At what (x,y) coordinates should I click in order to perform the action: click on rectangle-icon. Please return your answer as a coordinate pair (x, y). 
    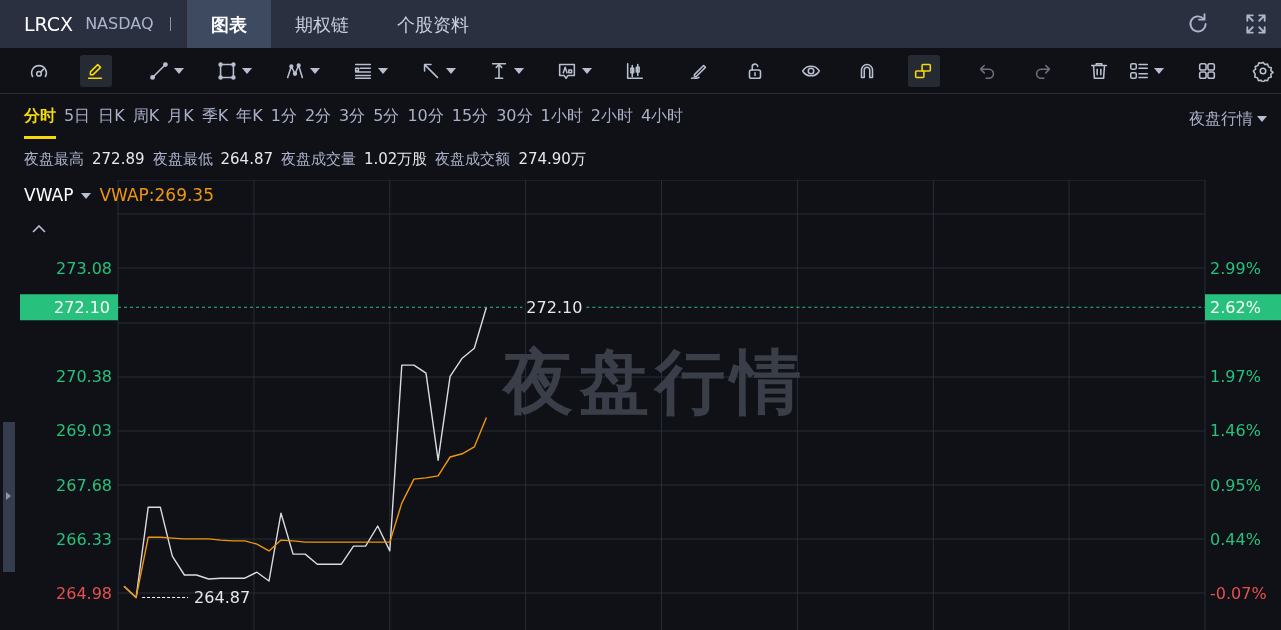
    Looking at the image, I should click on (227, 70).